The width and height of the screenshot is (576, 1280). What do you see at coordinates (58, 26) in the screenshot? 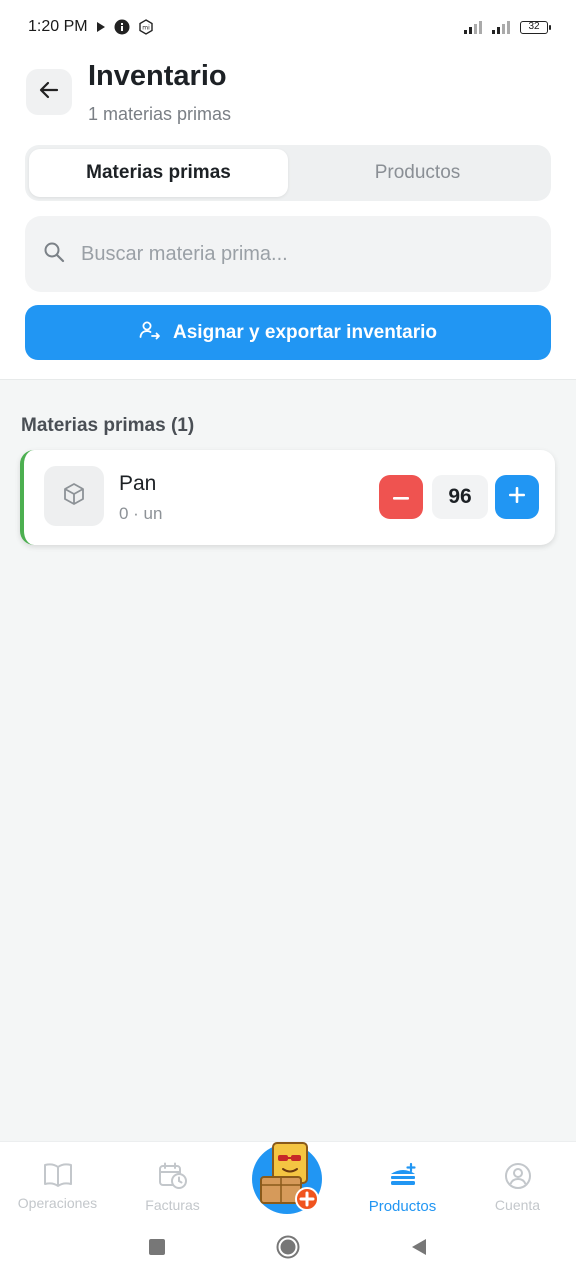
I see `status-time: 1:20 PM` at bounding box center [58, 26].